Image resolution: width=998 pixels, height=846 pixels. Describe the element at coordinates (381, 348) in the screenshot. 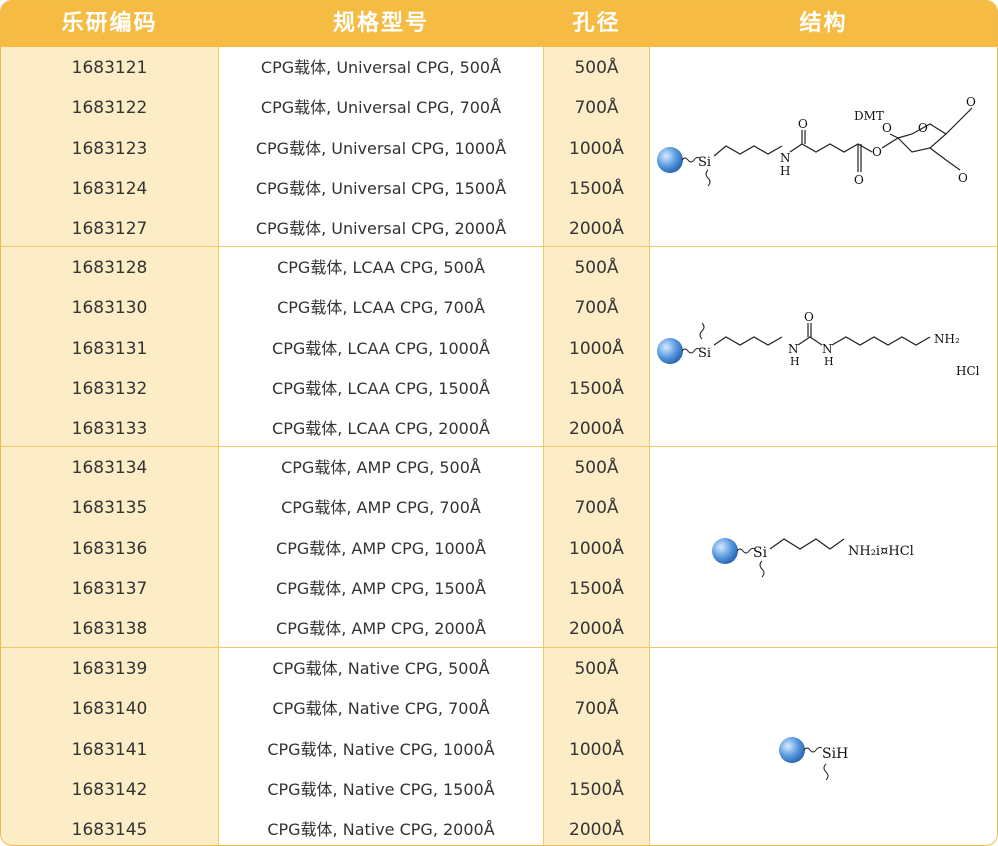

I see `product-spec: CPG载体, LCAA CPG, 1000Å` at that location.